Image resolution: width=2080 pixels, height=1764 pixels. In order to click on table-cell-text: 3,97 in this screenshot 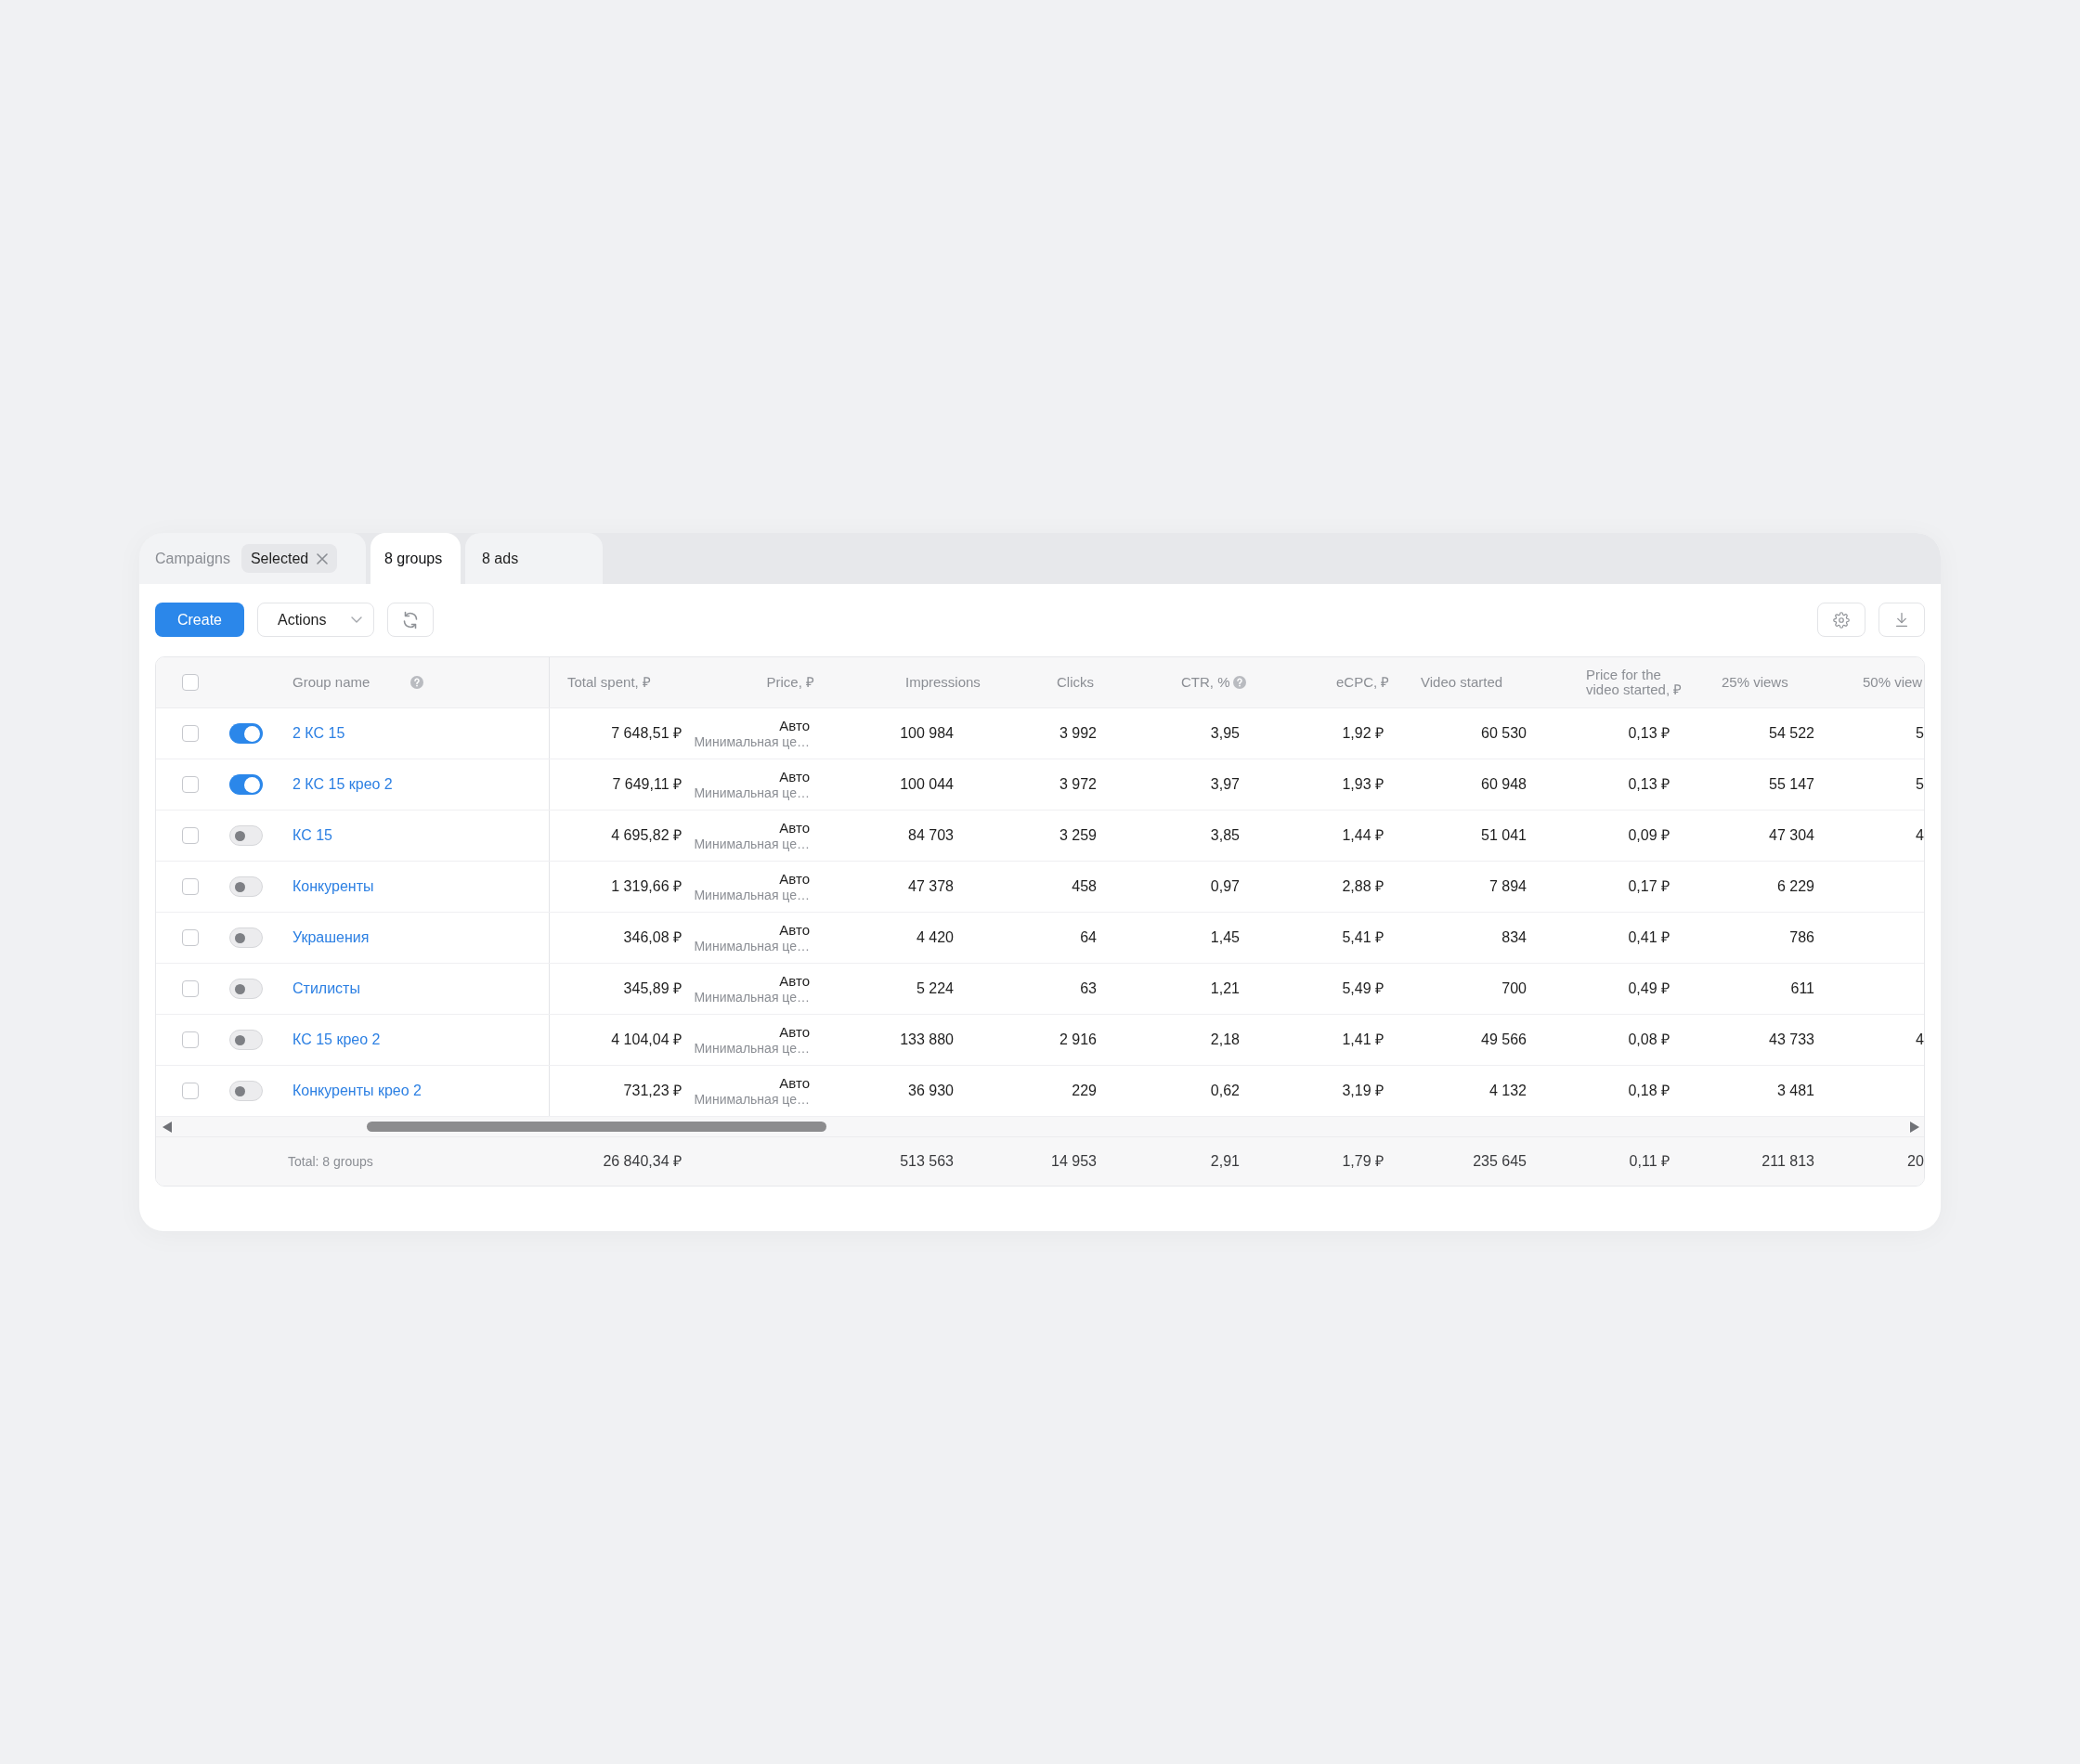, I will do `click(1225, 784)`.